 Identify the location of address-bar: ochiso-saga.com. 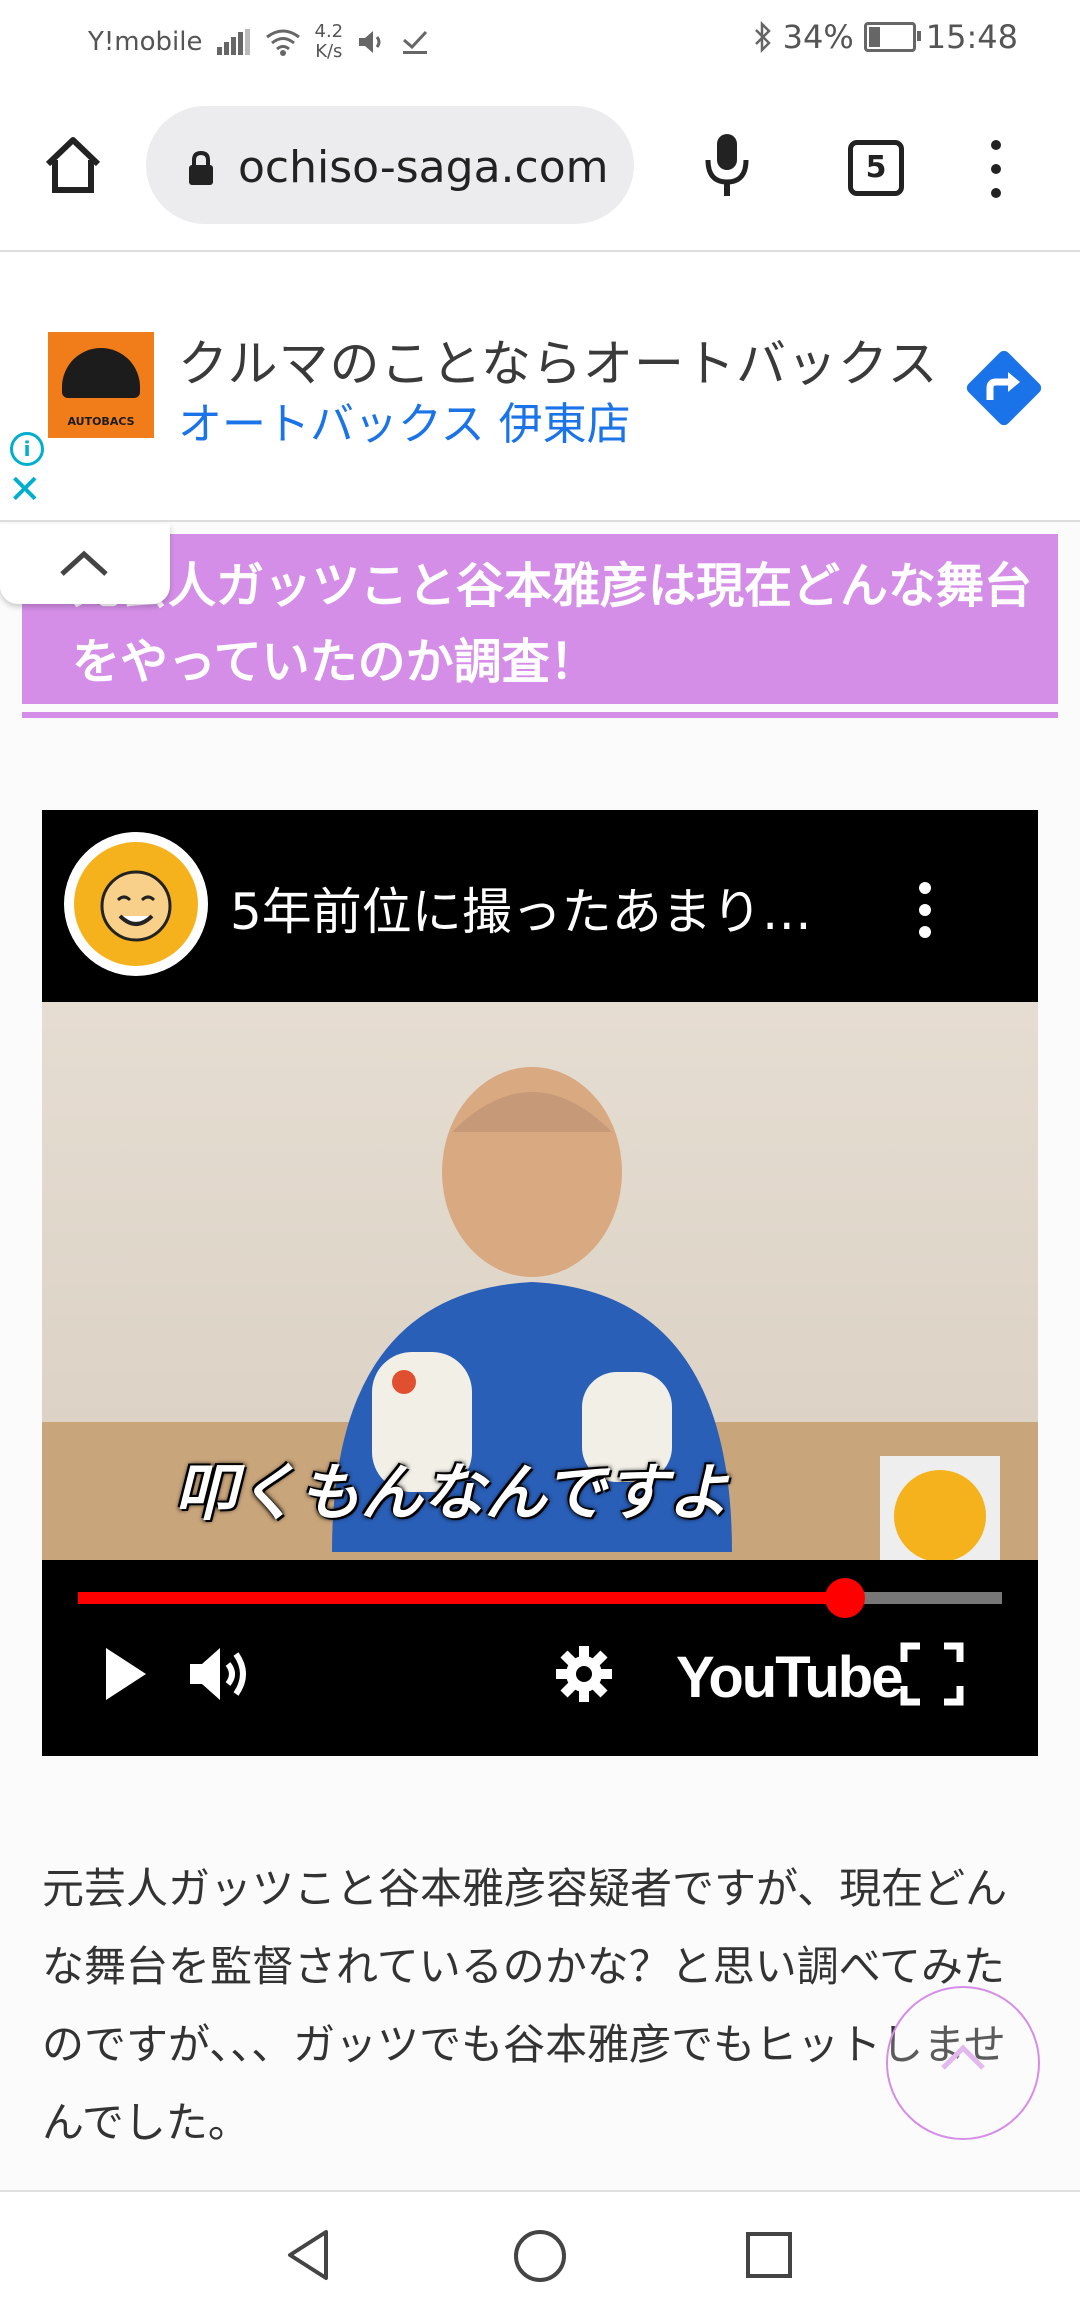
(390, 165).